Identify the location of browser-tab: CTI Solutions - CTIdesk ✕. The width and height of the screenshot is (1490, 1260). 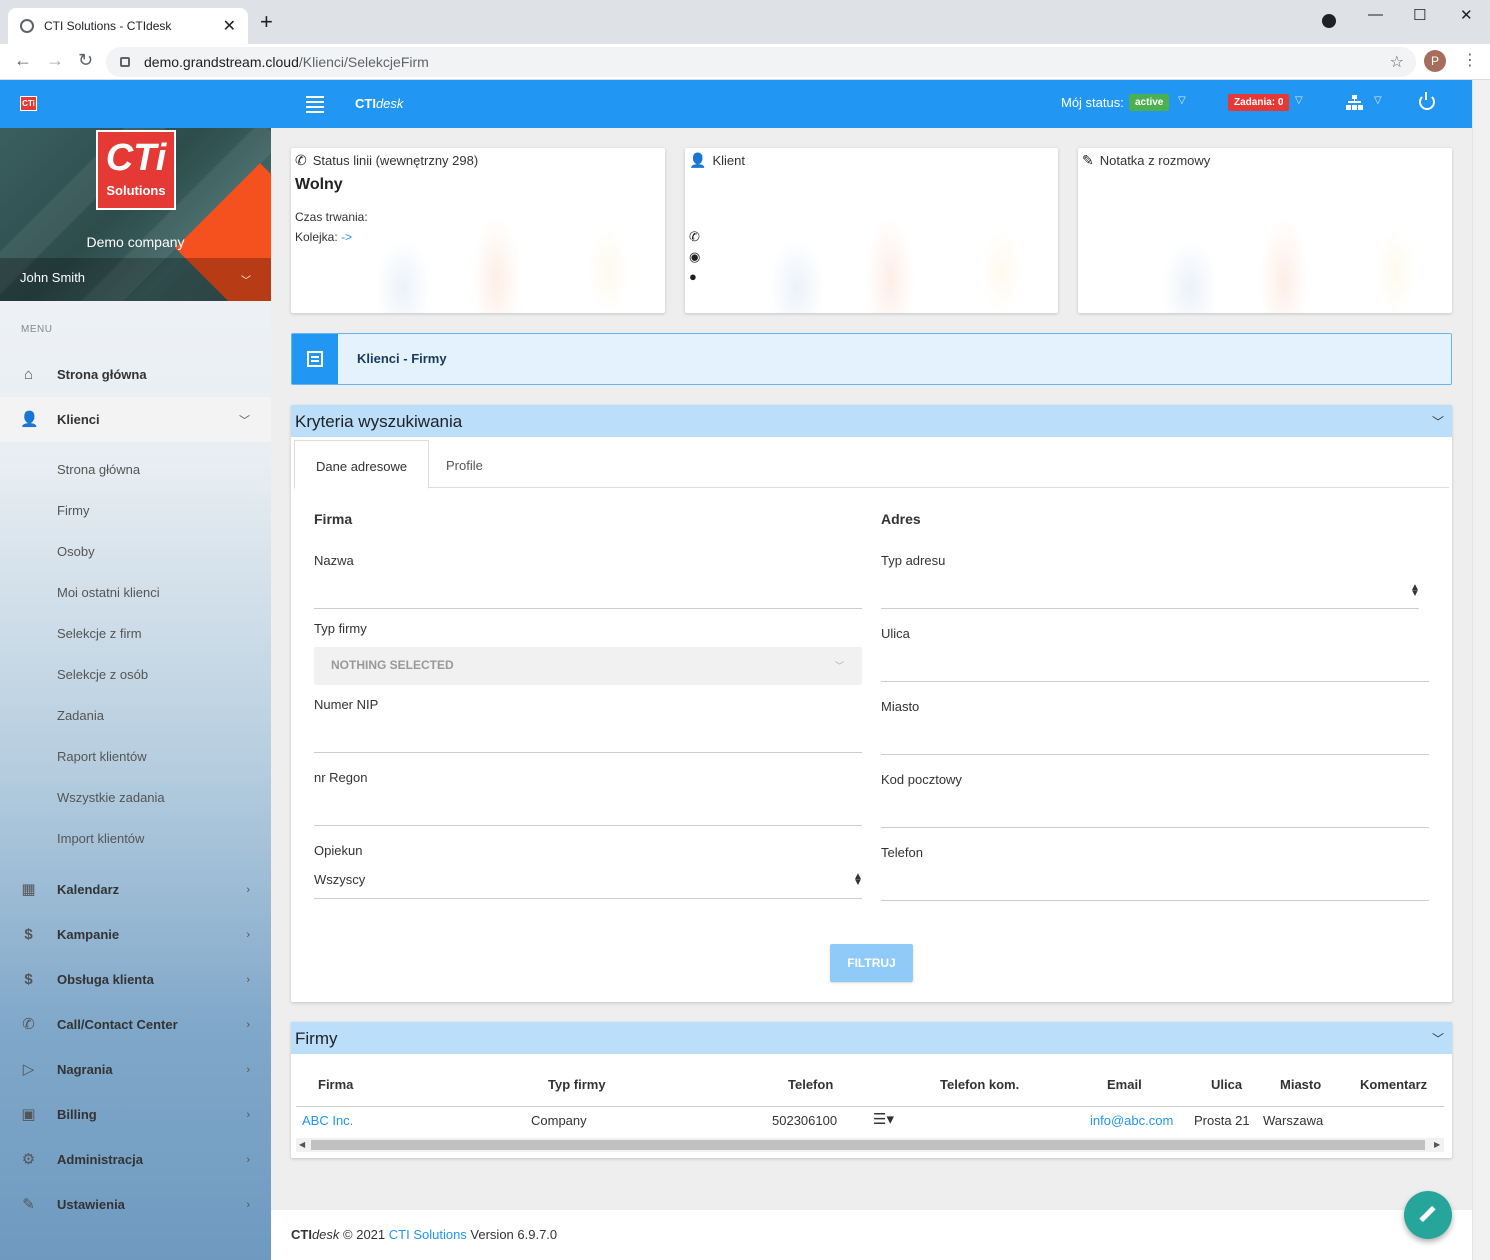
(128, 26).